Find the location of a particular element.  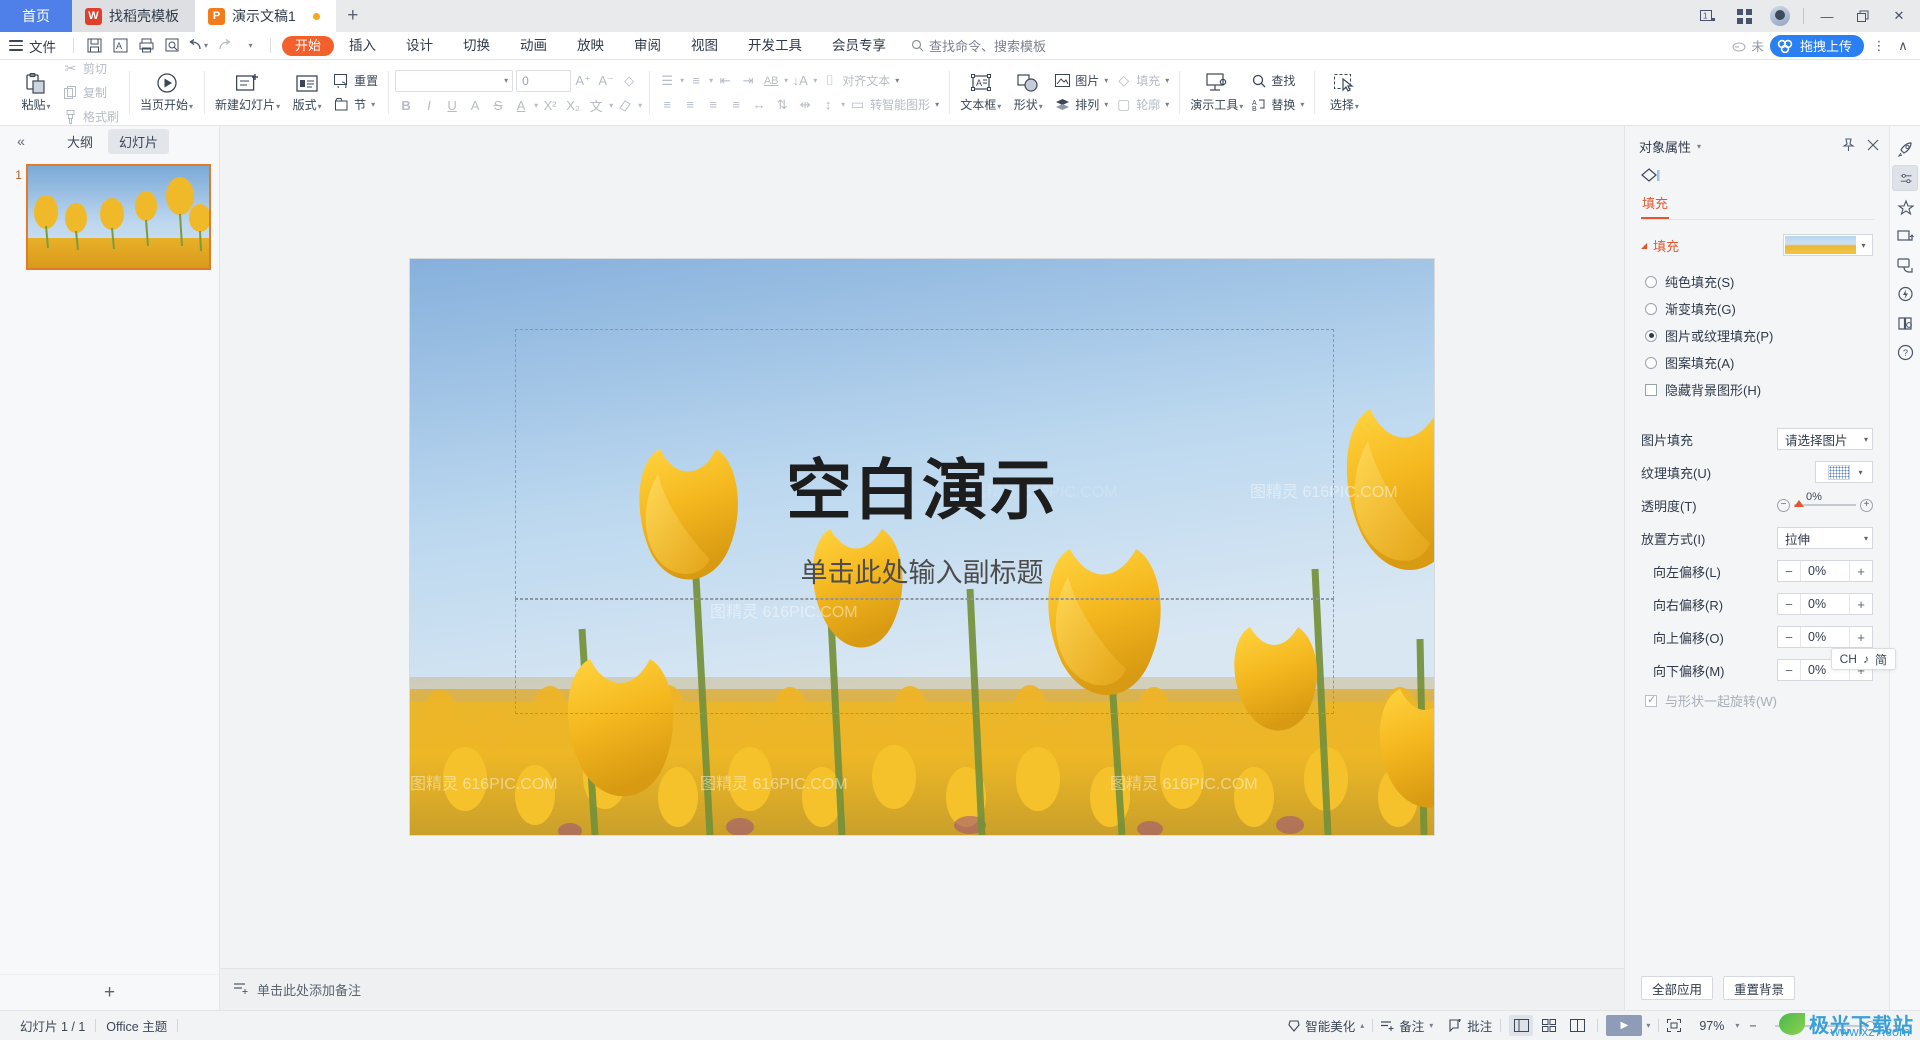

restore-button is located at coordinates (1863, 16).